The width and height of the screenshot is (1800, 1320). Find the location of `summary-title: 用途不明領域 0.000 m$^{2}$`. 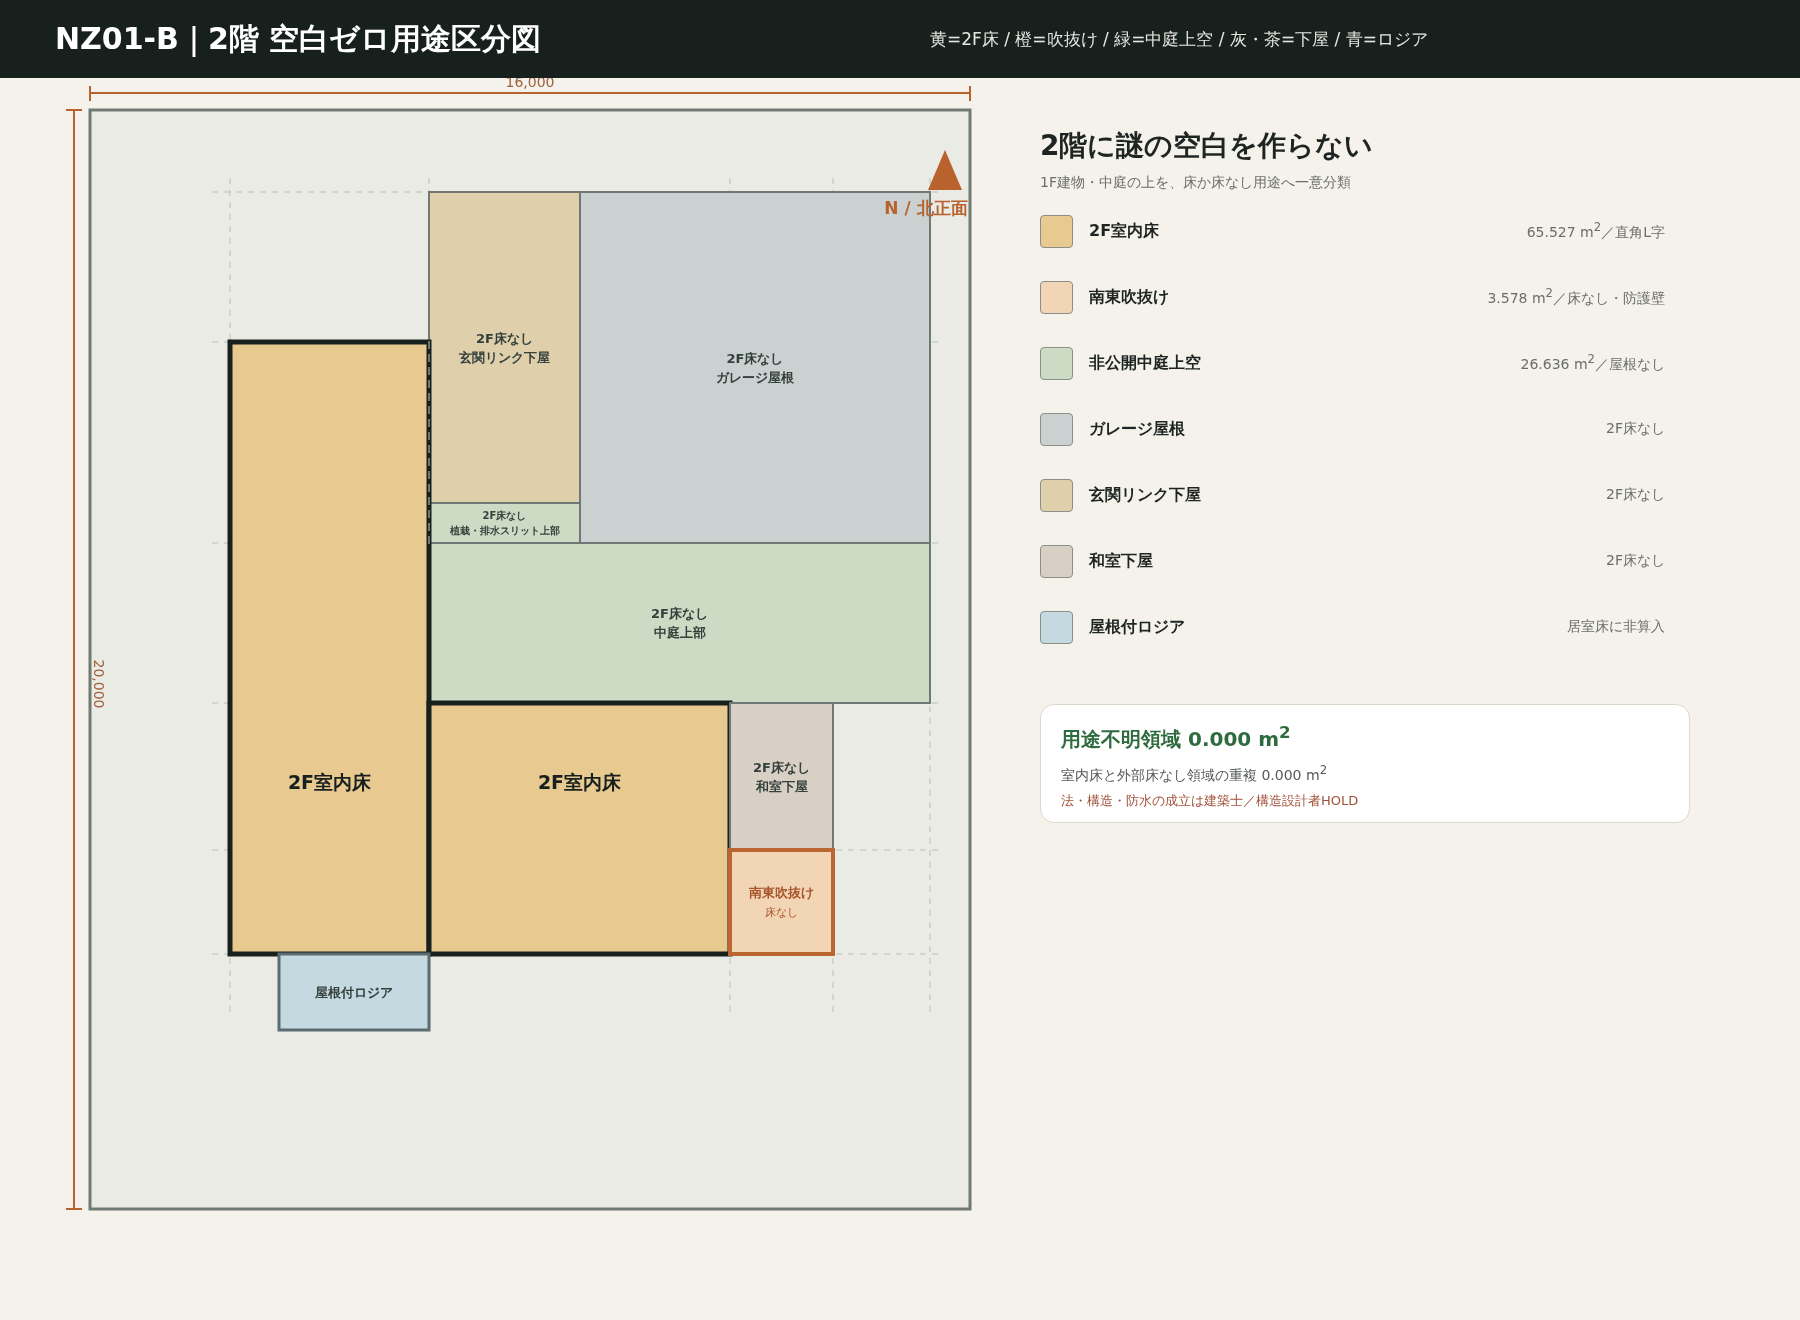

summary-title: 用途不明領域 0.000 m$^{2}$ is located at coordinates (1176, 738).